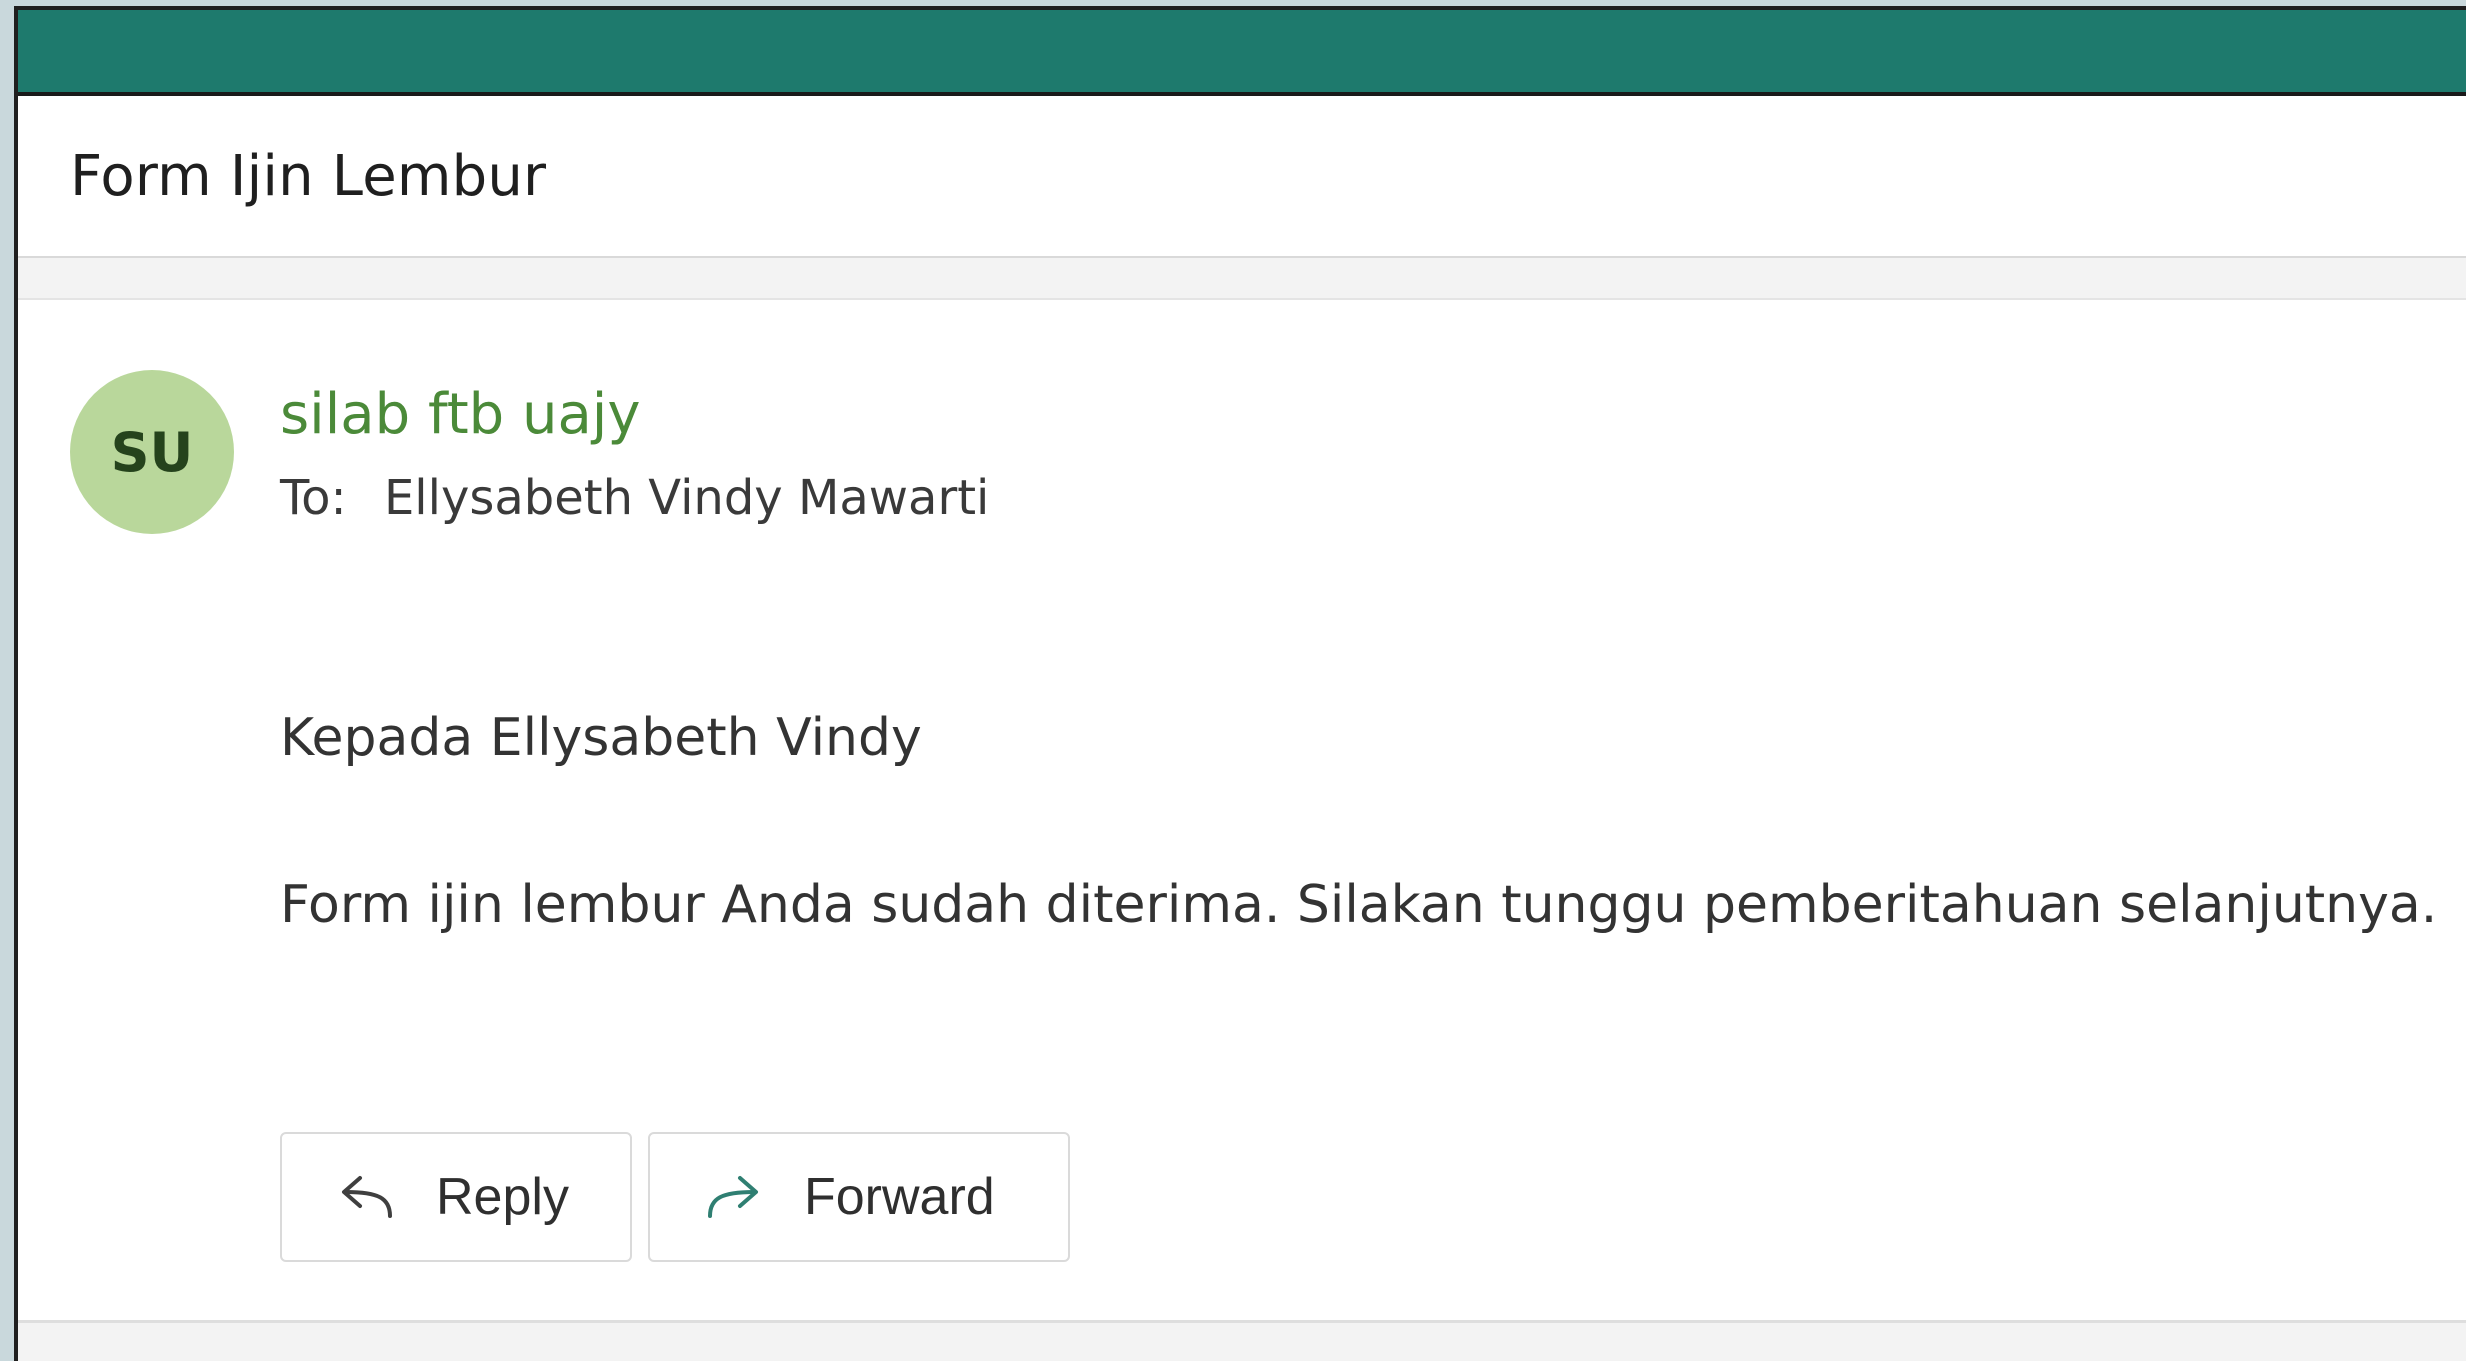 The image size is (2466, 1361). I want to click on sender-avatar: SU, so click(152, 452).